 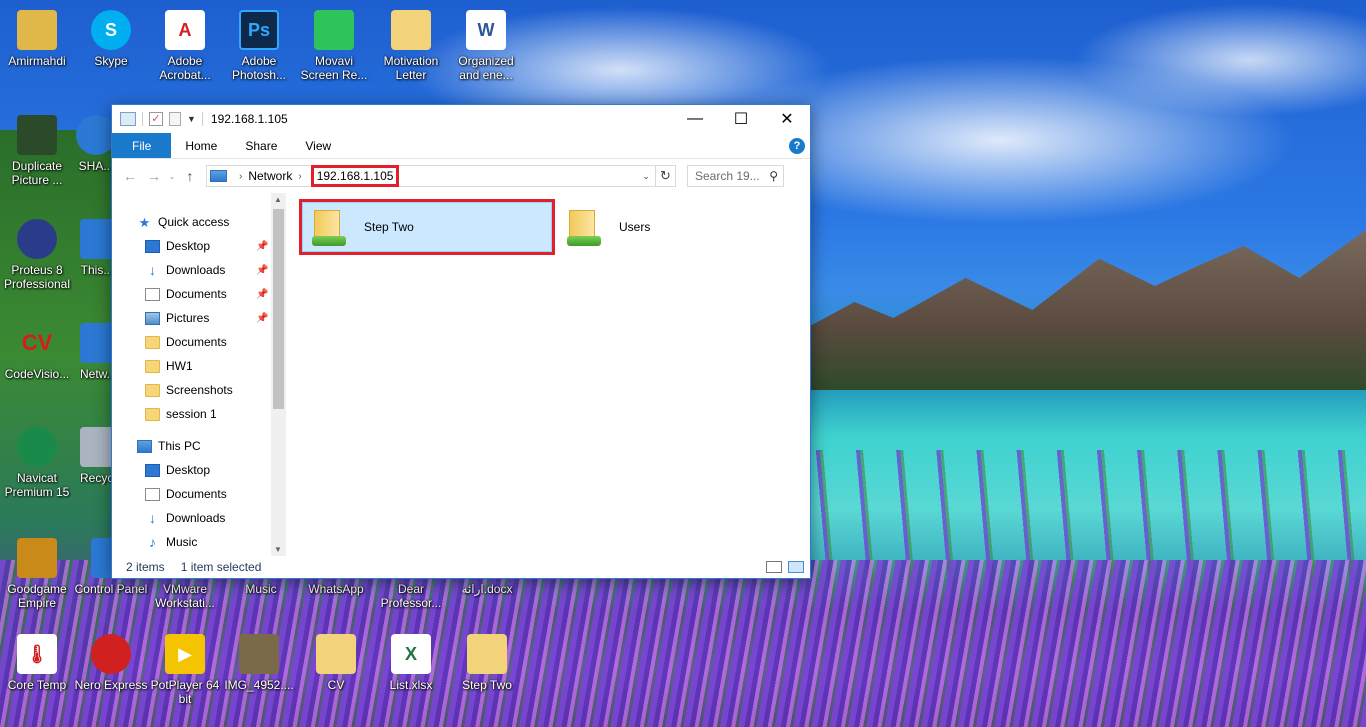 What do you see at coordinates (142, 145) in the screenshot?
I see `tab-file: File` at bounding box center [142, 145].